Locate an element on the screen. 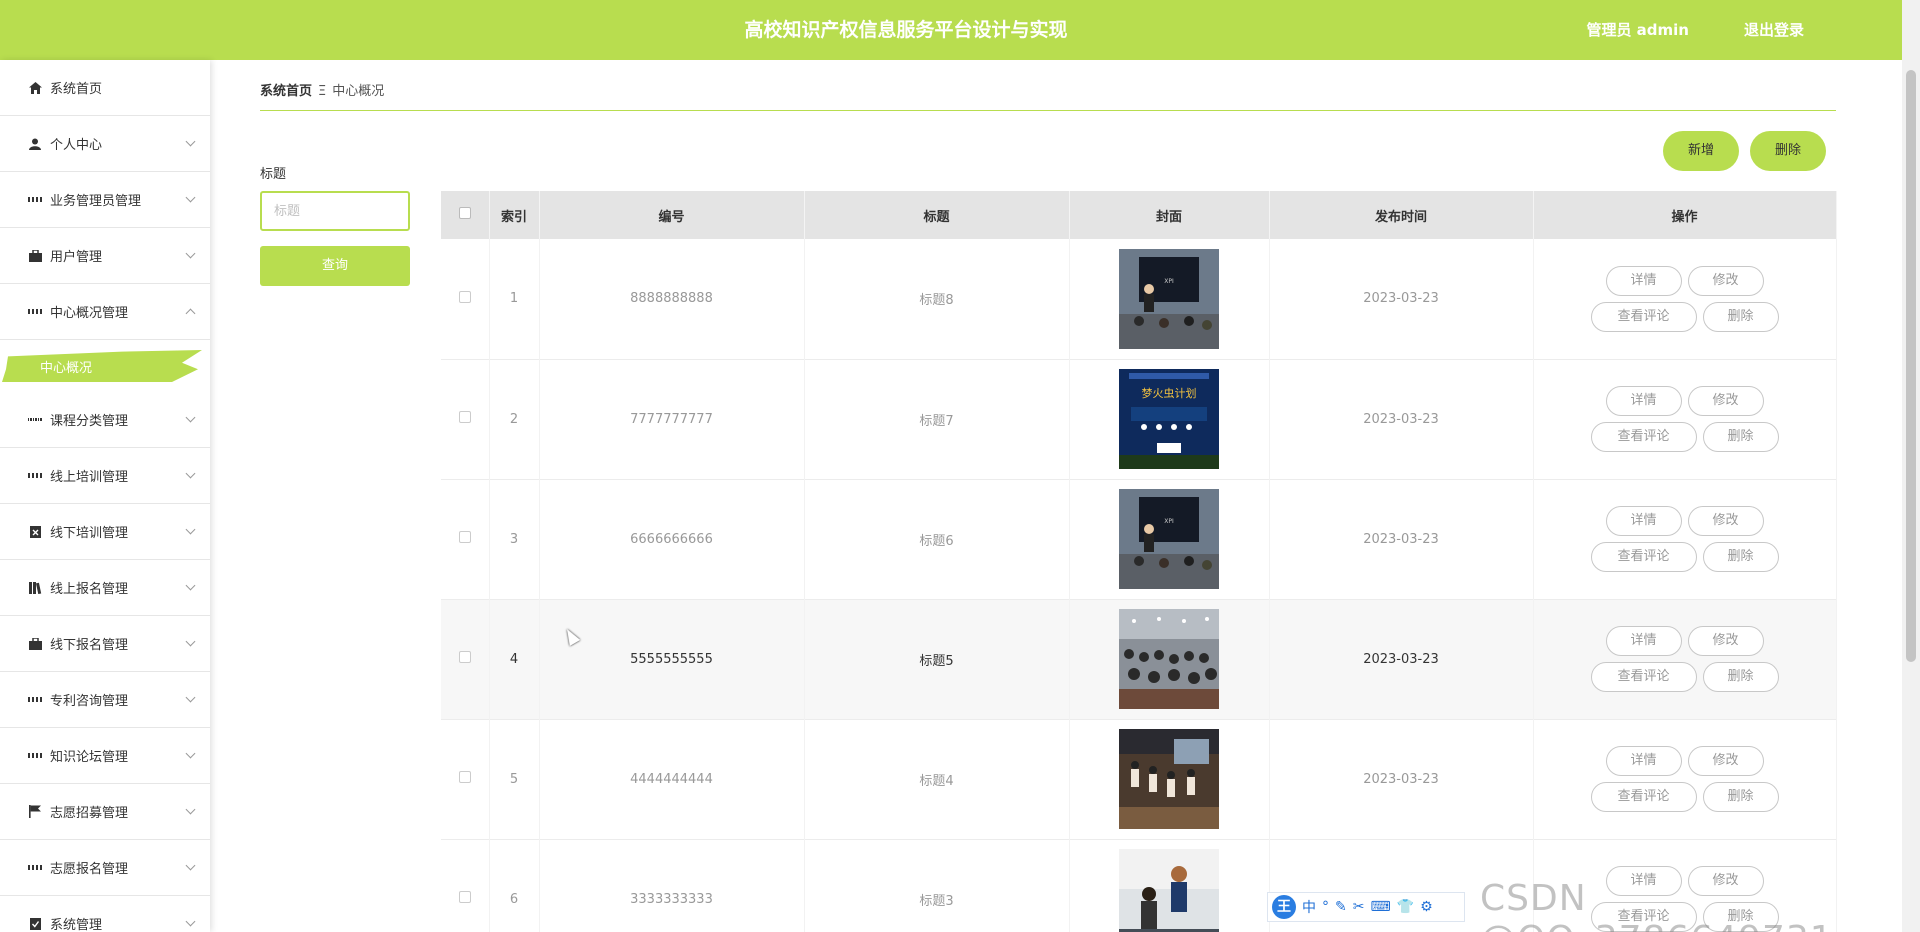 This screenshot has width=1920, height=932. table-row: 4 5555555555 标题5 2023-03-23 详情 修改 查看评论 删除 is located at coordinates (1139, 659).